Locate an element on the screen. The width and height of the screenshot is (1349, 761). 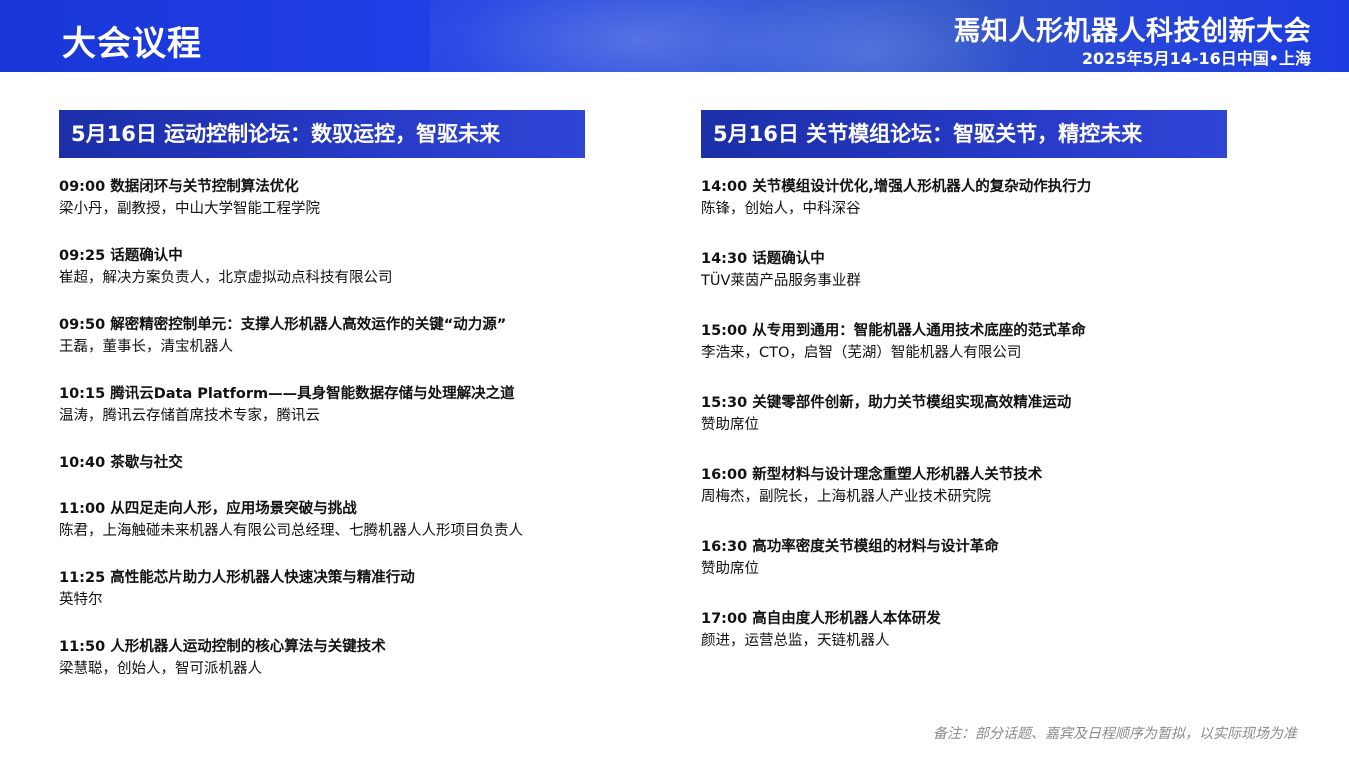
agenda-item-speaker: 温涛，腾讯云存储首席技术专家，腾讯云 is located at coordinates (189, 416).